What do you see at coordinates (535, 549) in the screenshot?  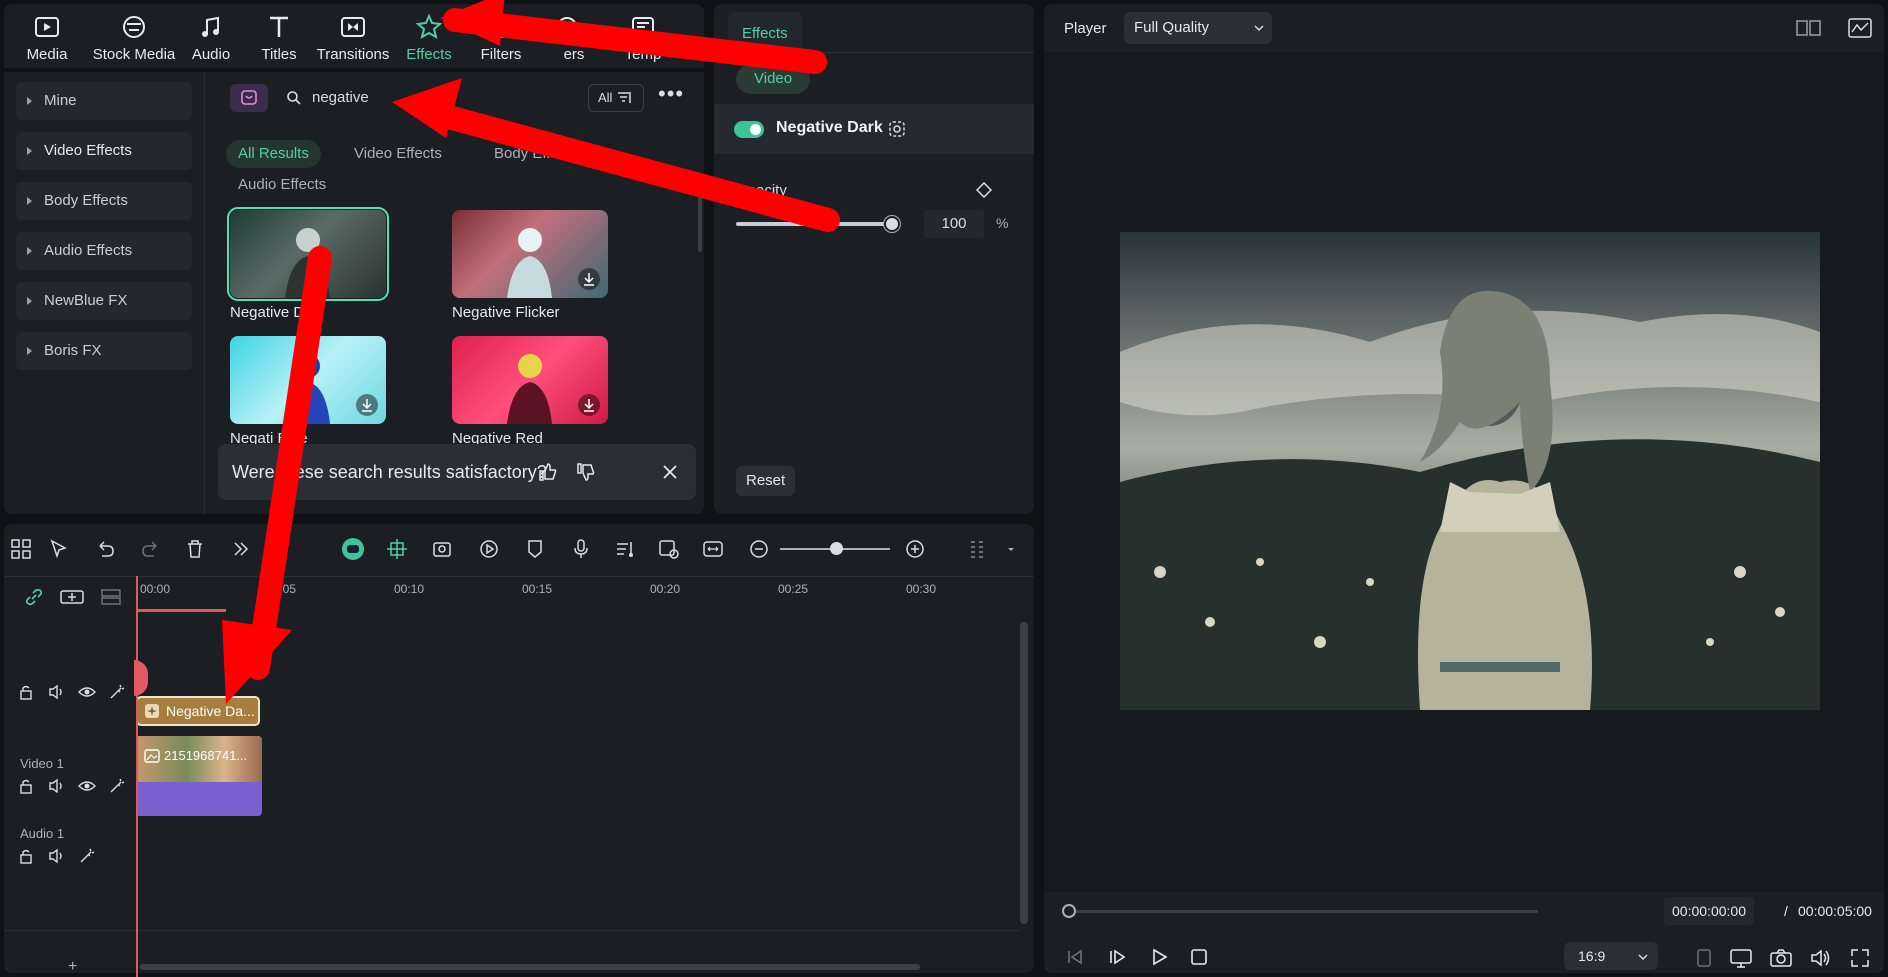 I see `marker-shield-icon` at bounding box center [535, 549].